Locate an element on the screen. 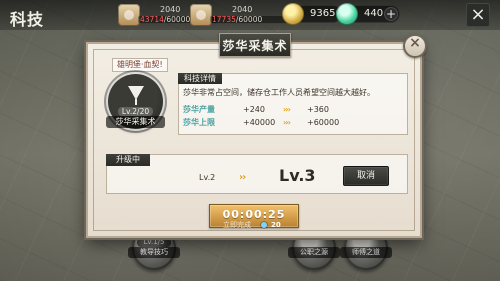  instant-complete-cost: 20 is located at coordinates (276, 225).